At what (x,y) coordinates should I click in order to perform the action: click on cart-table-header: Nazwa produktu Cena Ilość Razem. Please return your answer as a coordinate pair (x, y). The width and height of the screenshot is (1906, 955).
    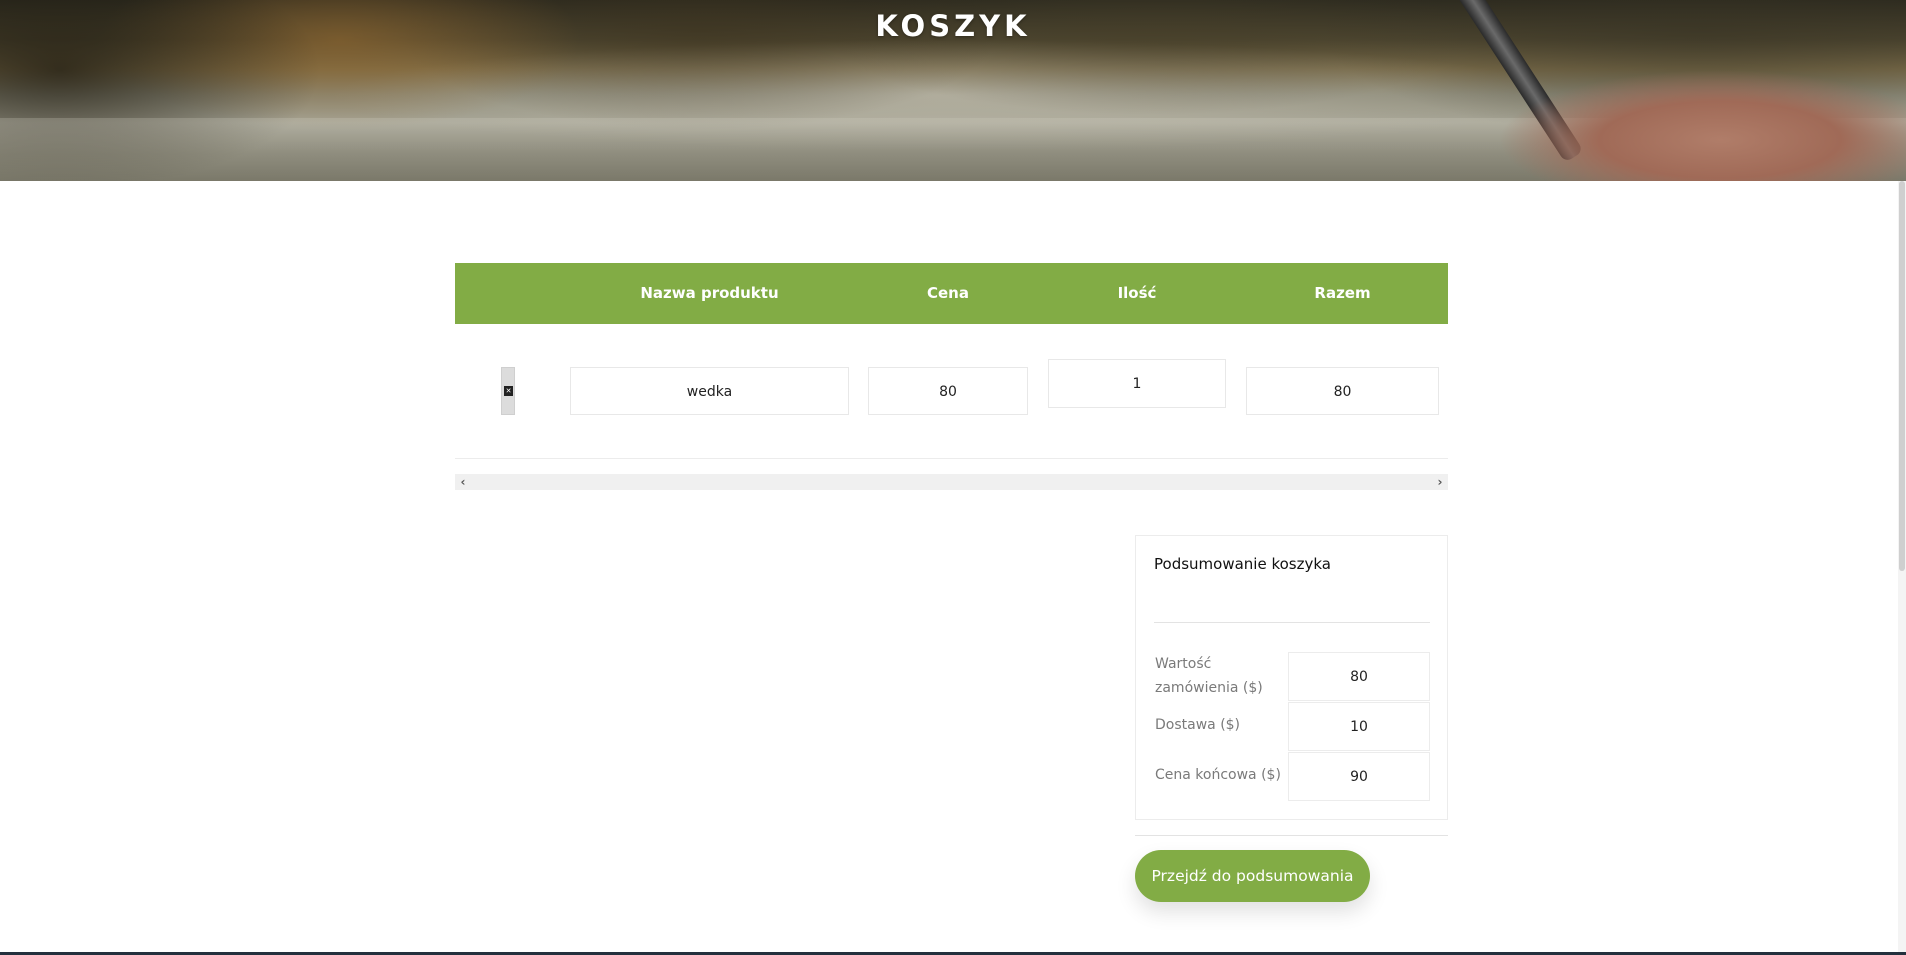
    Looking at the image, I should click on (951, 293).